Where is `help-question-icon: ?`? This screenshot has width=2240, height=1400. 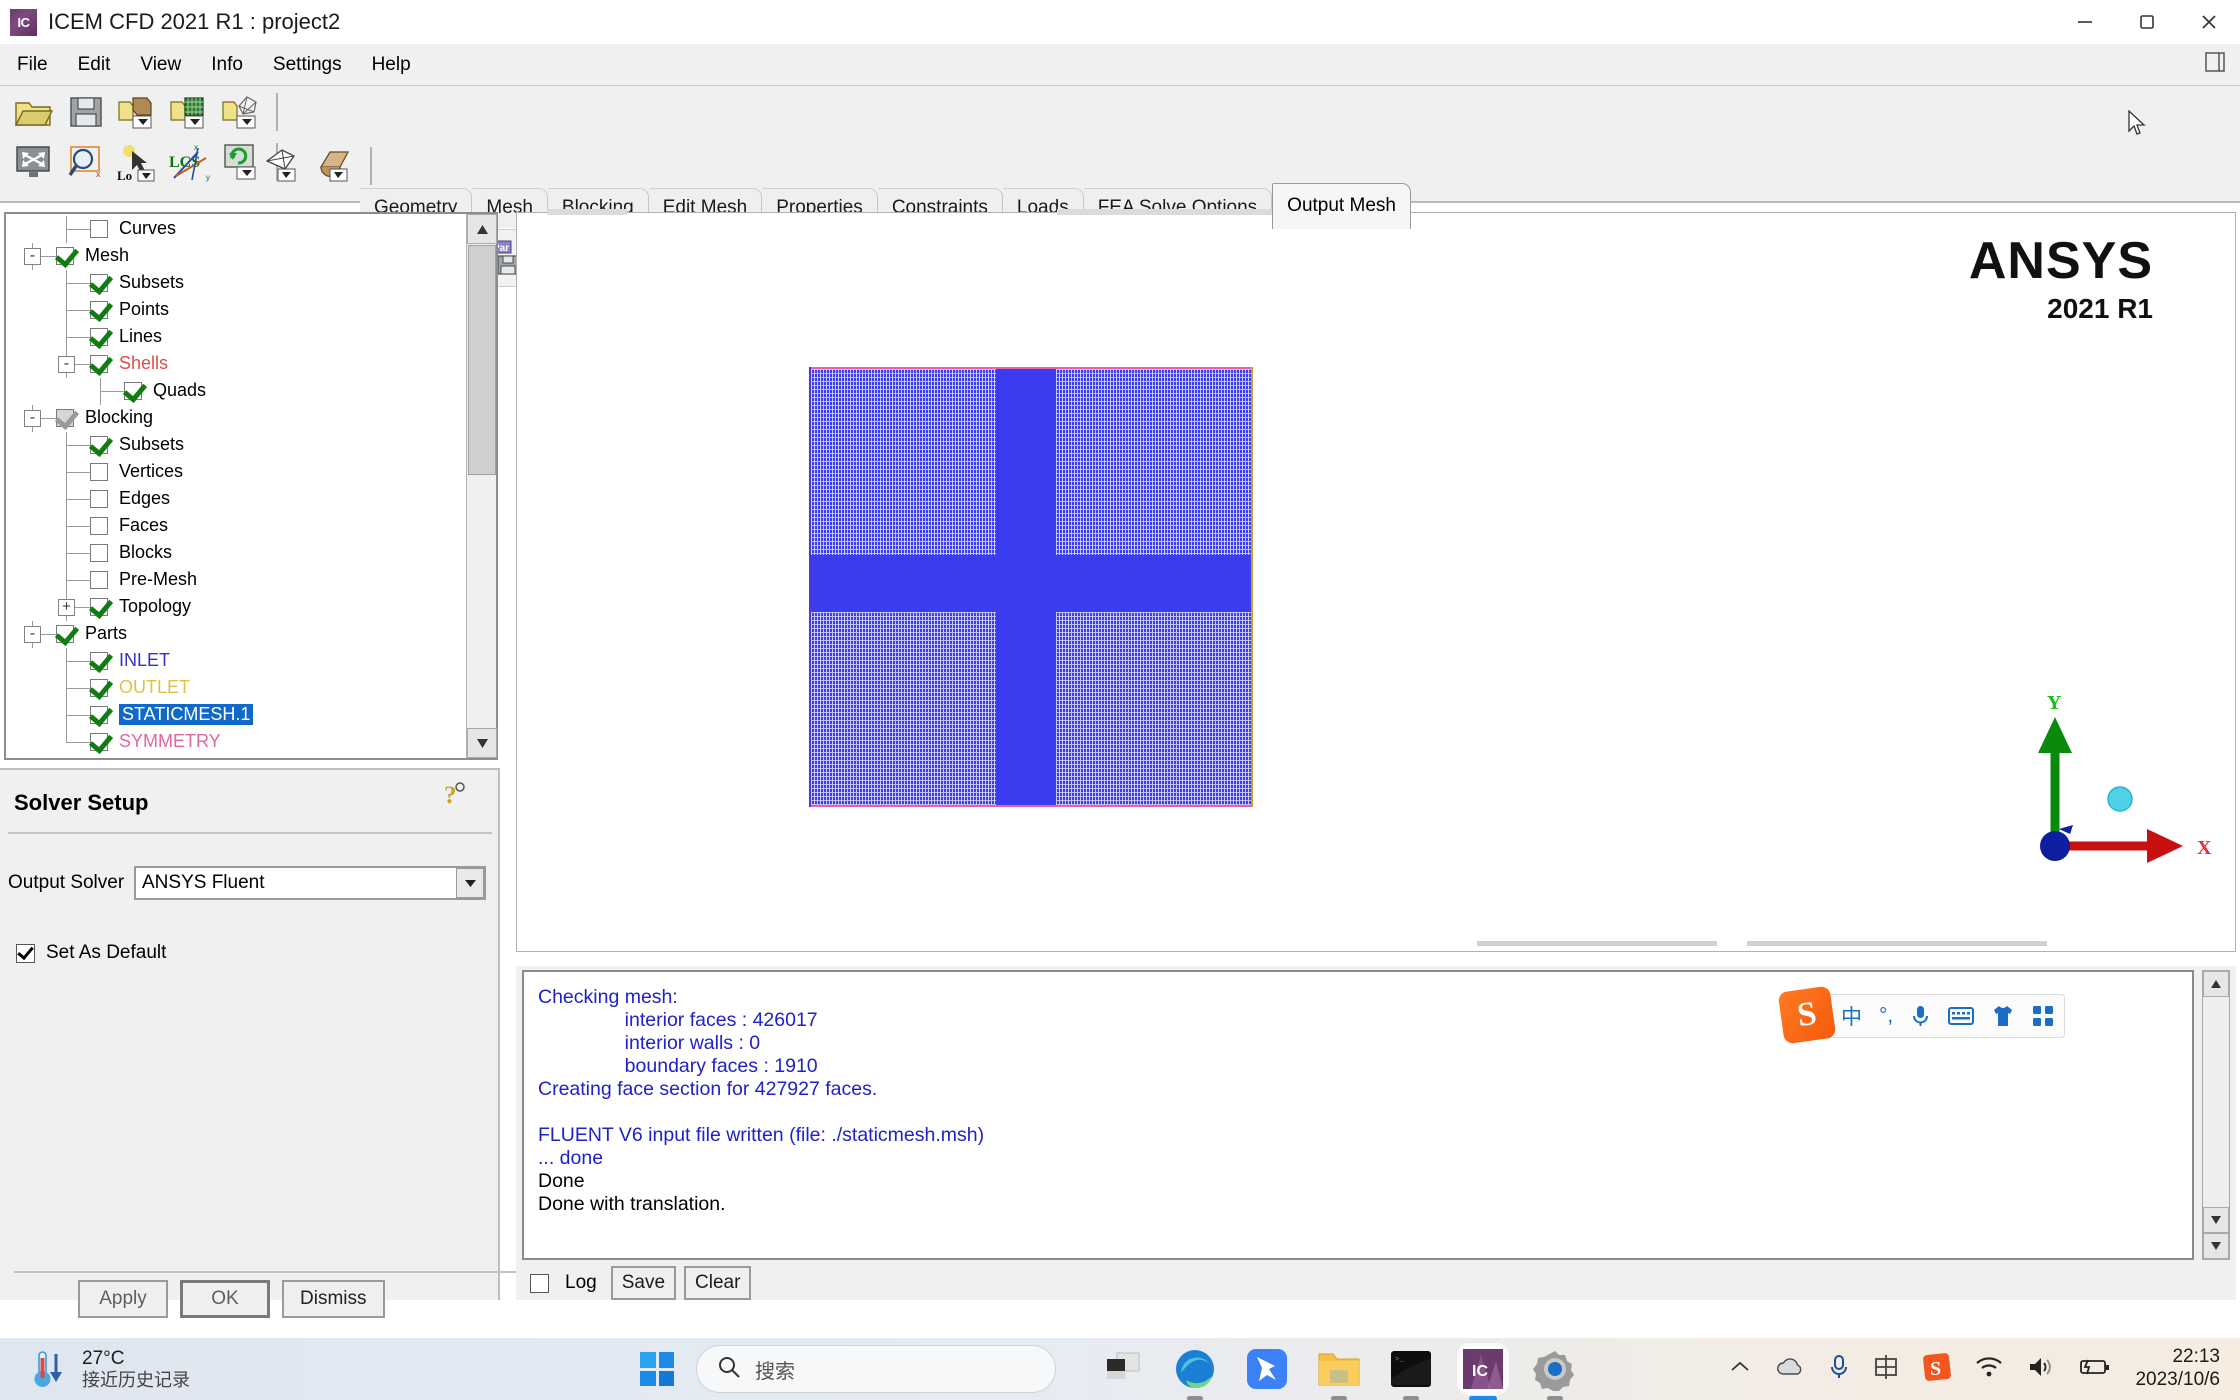 help-question-icon: ? is located at coordinates (455, 795).